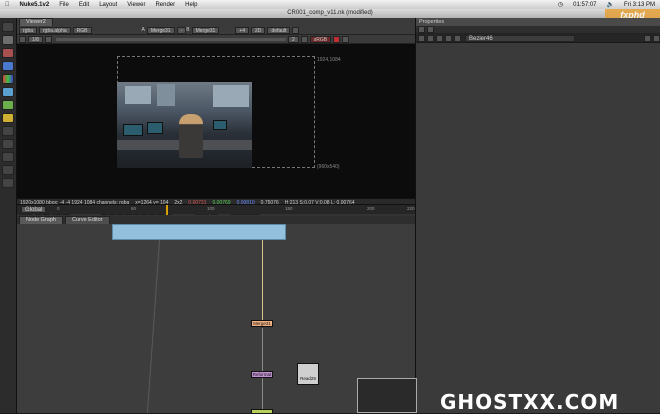 The image size is (660, 414). What do you see at coordinates (166, 210) in the screenshot?
I see `timeline-playhead` at bounding box center [166, 210].